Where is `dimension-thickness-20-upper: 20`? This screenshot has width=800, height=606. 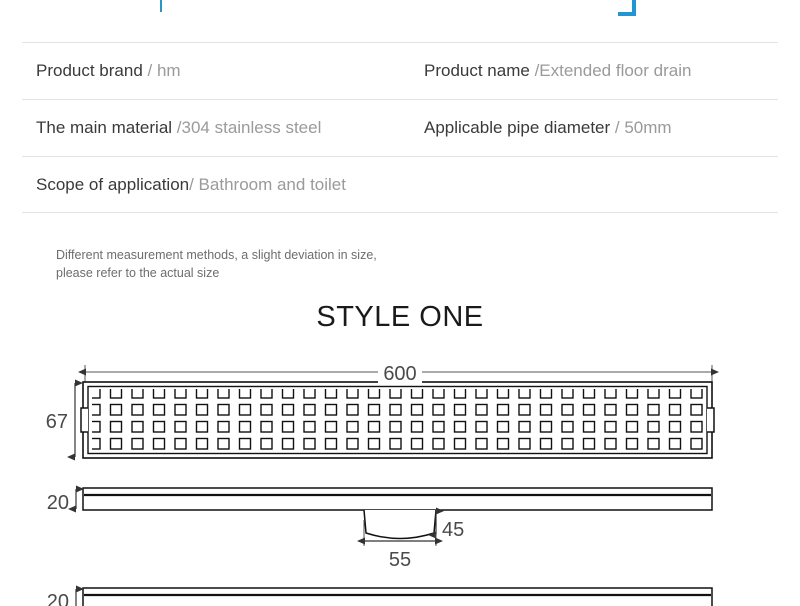
dimension-thickness-20-upper: 20 is located at coordinates (65, 499).